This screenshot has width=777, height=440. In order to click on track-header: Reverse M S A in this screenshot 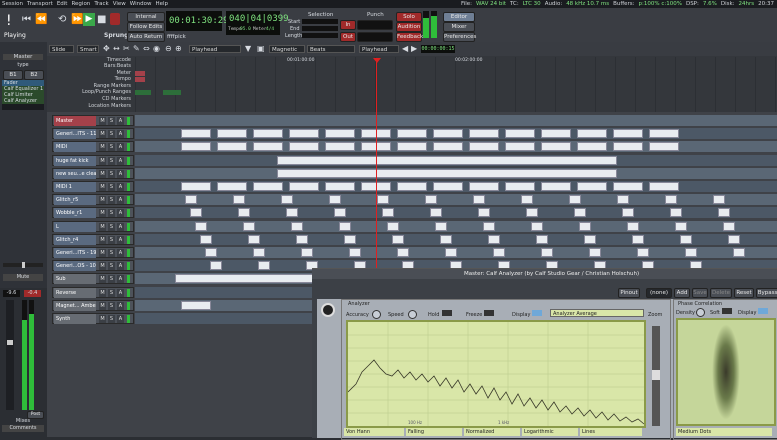, I will do `click(93, 292)`.